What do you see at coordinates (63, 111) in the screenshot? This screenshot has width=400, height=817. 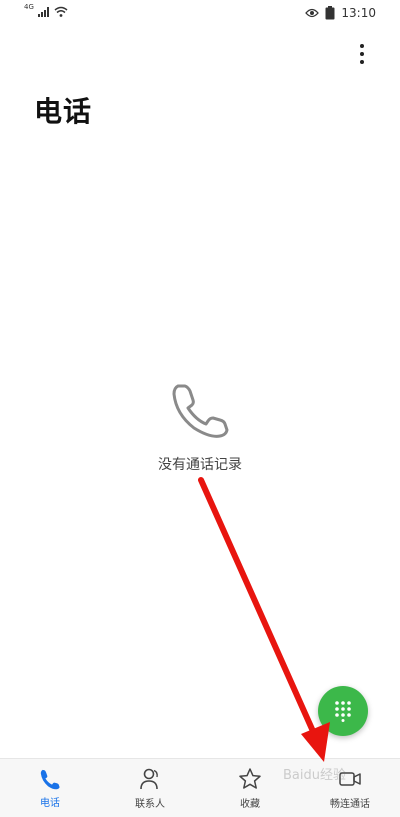 I see `page-title: 电话` at bounding box center [63, 111].